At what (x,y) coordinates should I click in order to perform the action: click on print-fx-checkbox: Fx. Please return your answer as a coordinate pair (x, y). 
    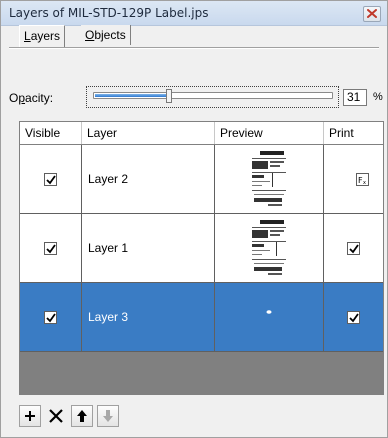
    Looking at the image, I should click on (362, 179).